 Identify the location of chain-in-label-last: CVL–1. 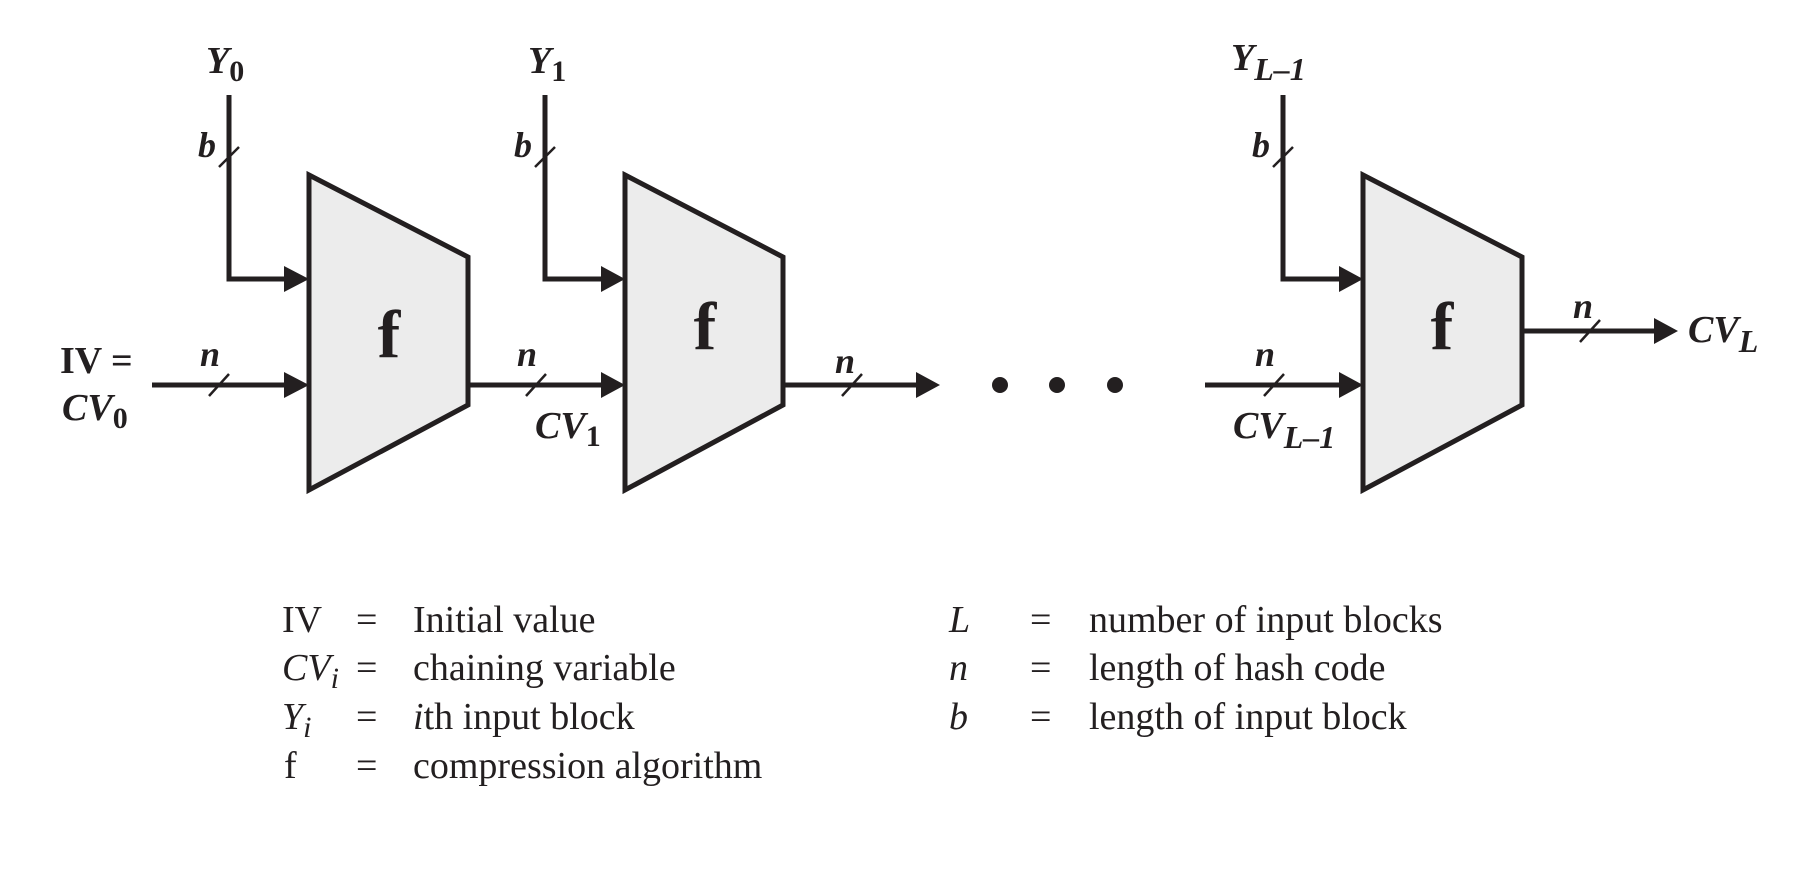
(1284, 430).